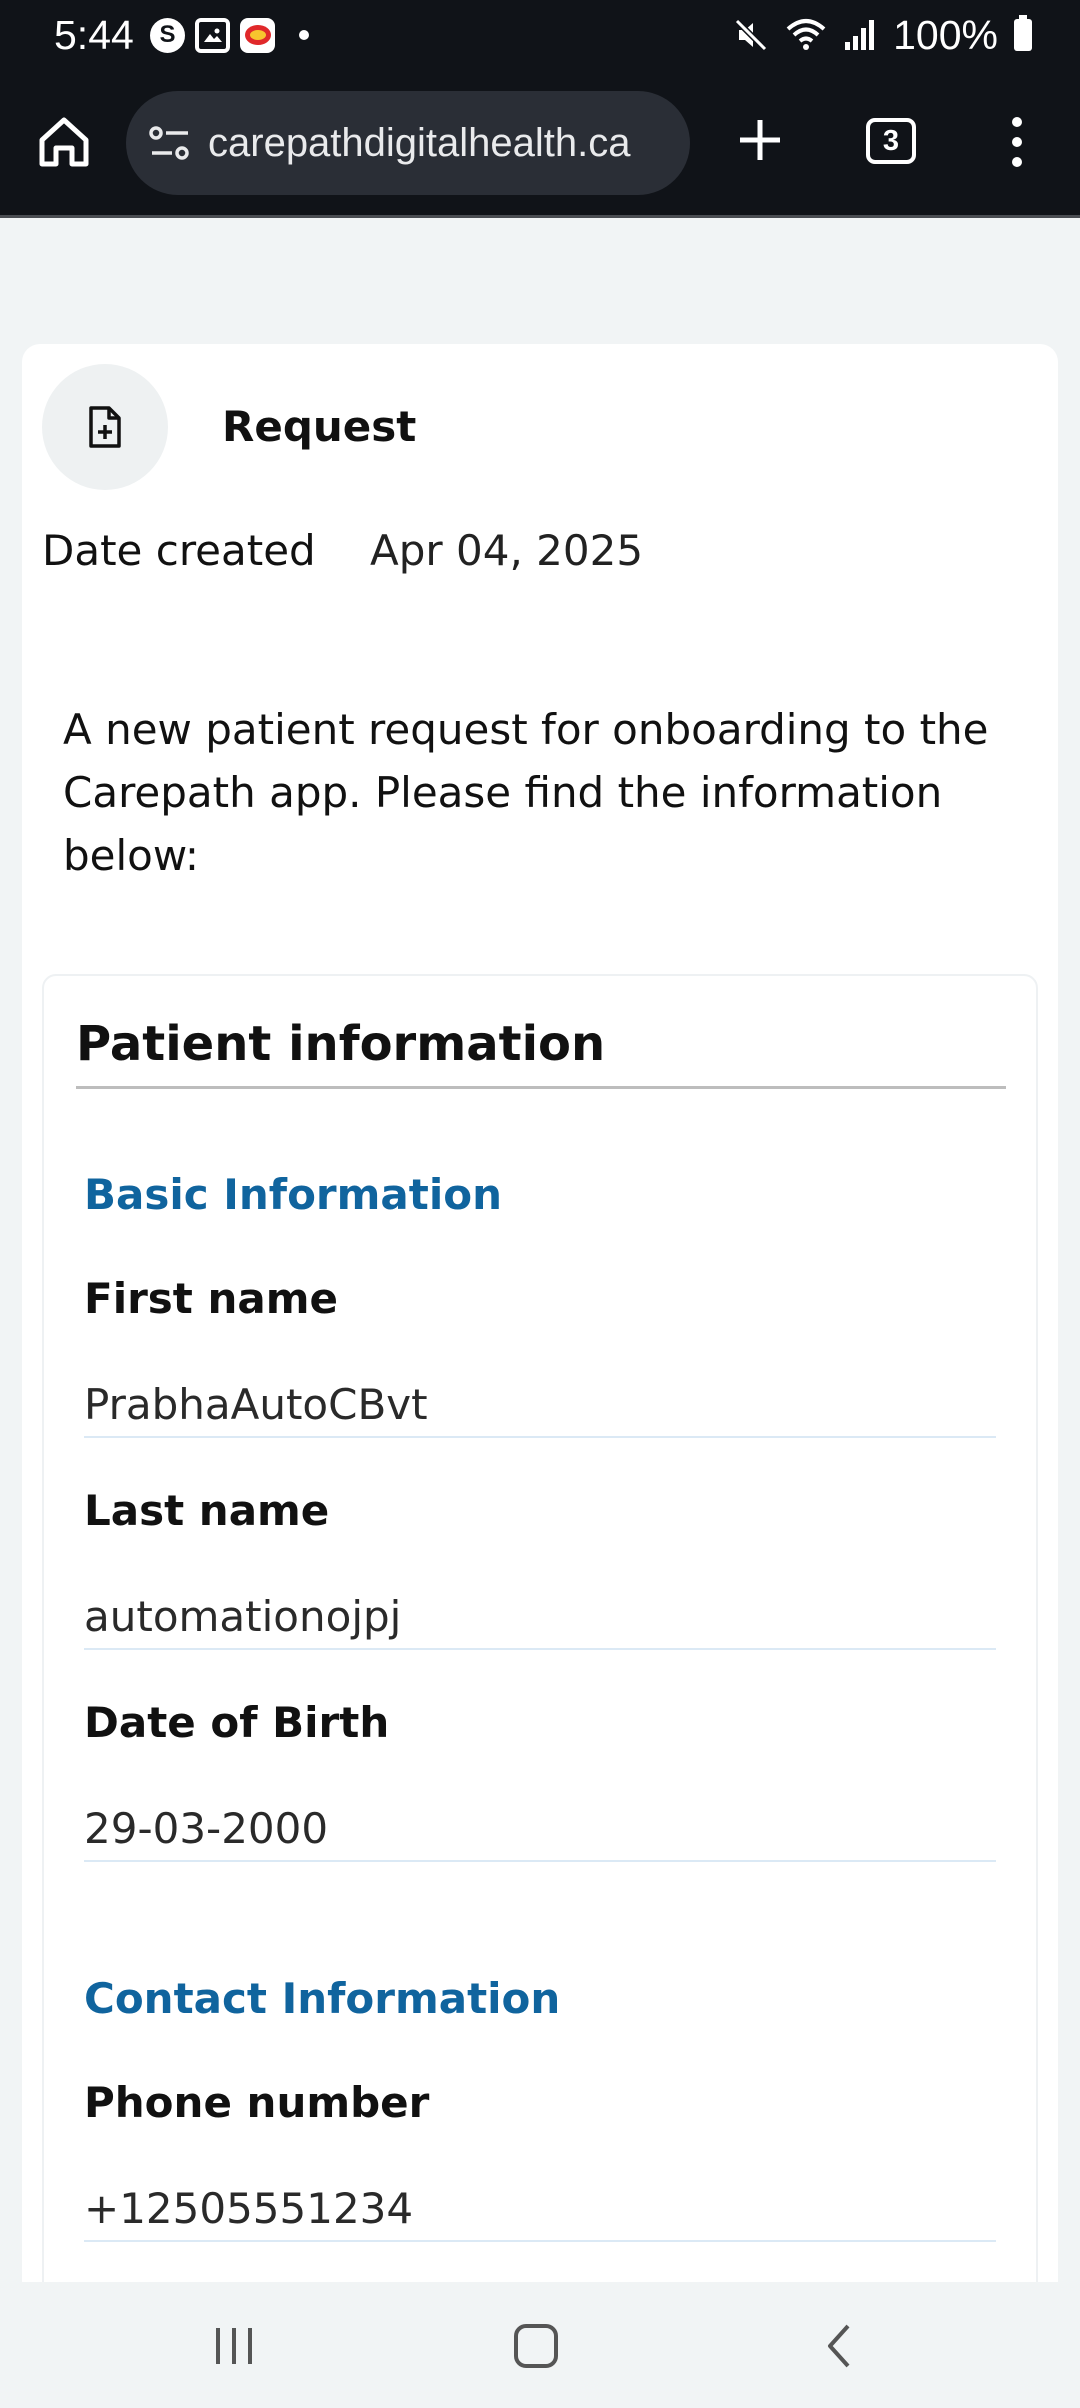 This screenshot has height=2408, width=1080. What do you see at coordinates (540, 34) in the screenshot?
I see `status-bar: 5:44 S 100%` at bounding box center [540, 34].